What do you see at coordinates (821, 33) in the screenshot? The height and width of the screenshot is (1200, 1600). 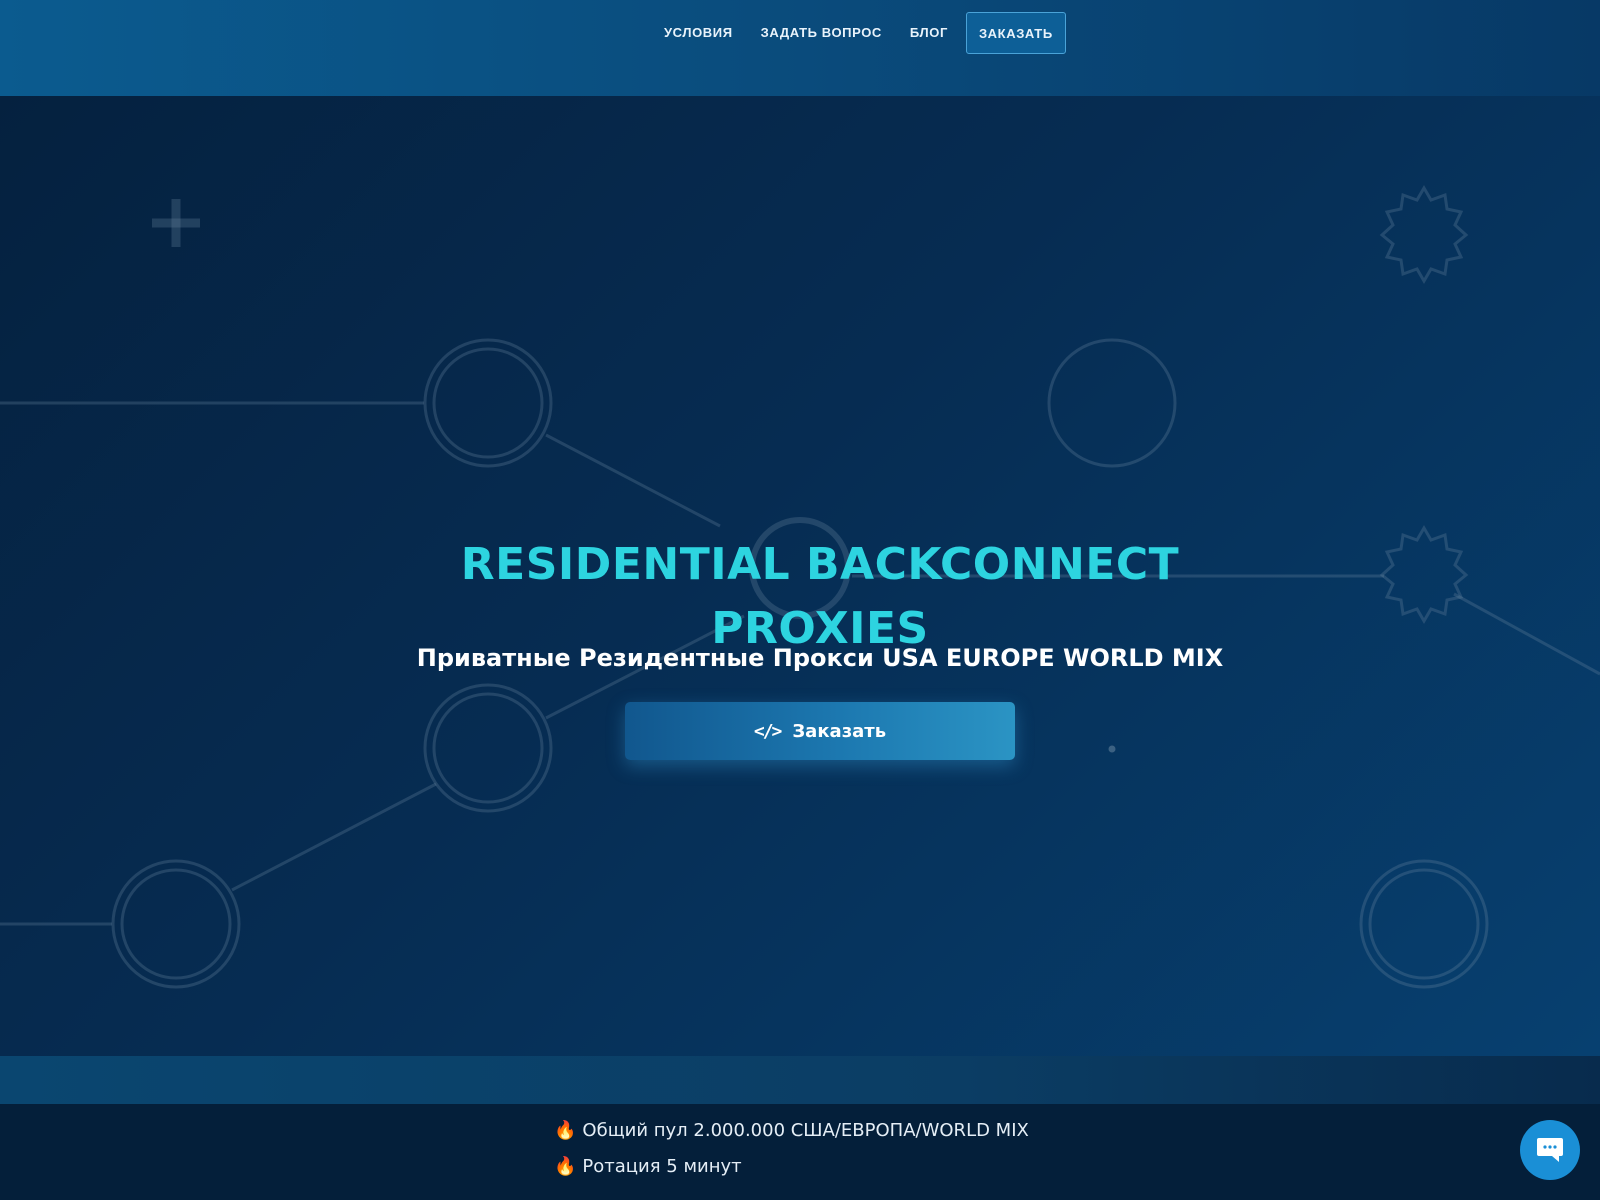 I see `nav-link-ask-question: ЗАДАТЬ ВОПРОС` at bounding box center [821, 33].